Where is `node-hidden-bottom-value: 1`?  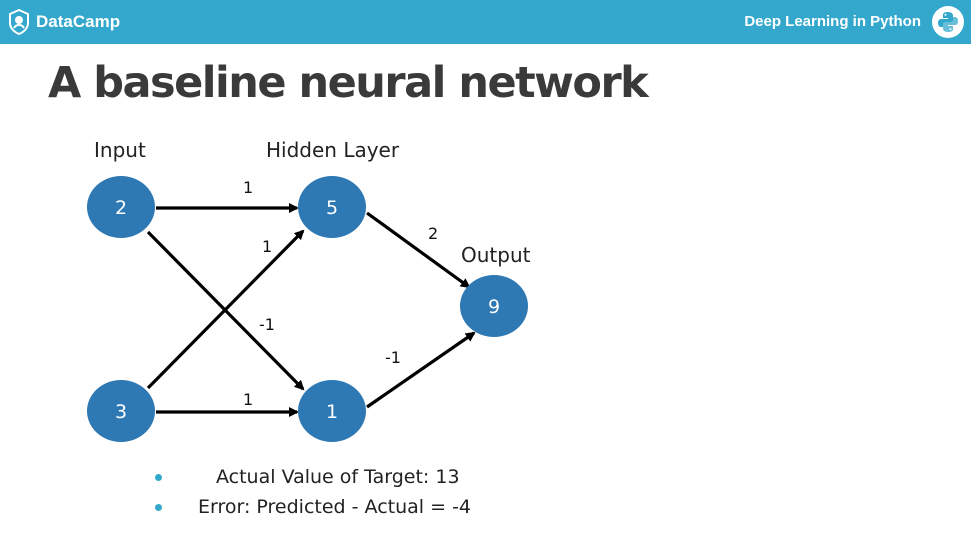
node-hidden-bottom-value: 1 is located at coordinates (332, 412).